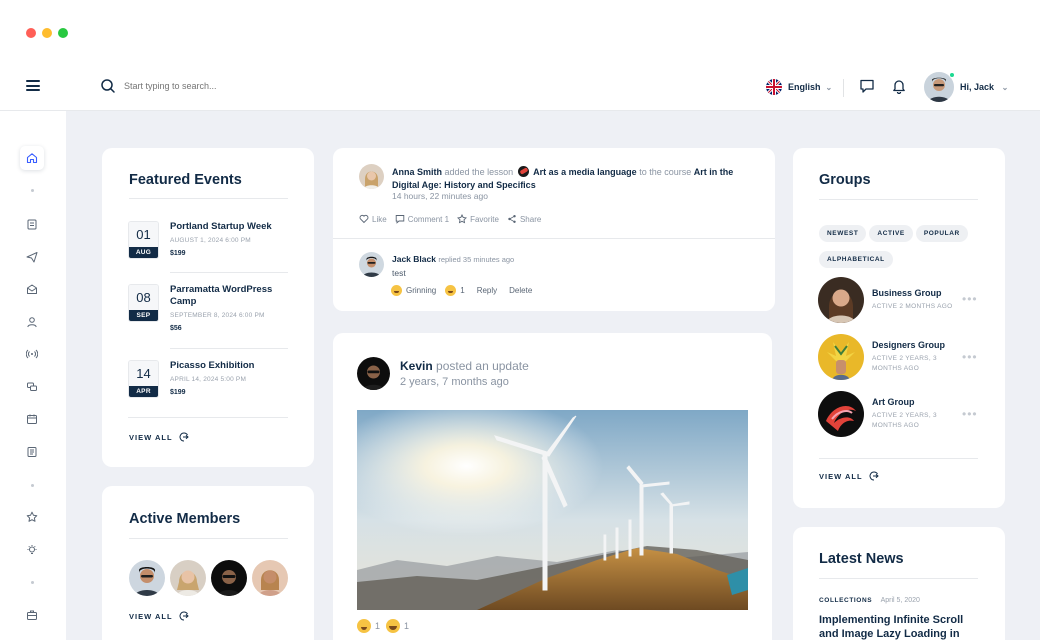  Describe the element at coordinates (479, 172) in the screenshot. I see `activity-verb: added the lesson` at that location.